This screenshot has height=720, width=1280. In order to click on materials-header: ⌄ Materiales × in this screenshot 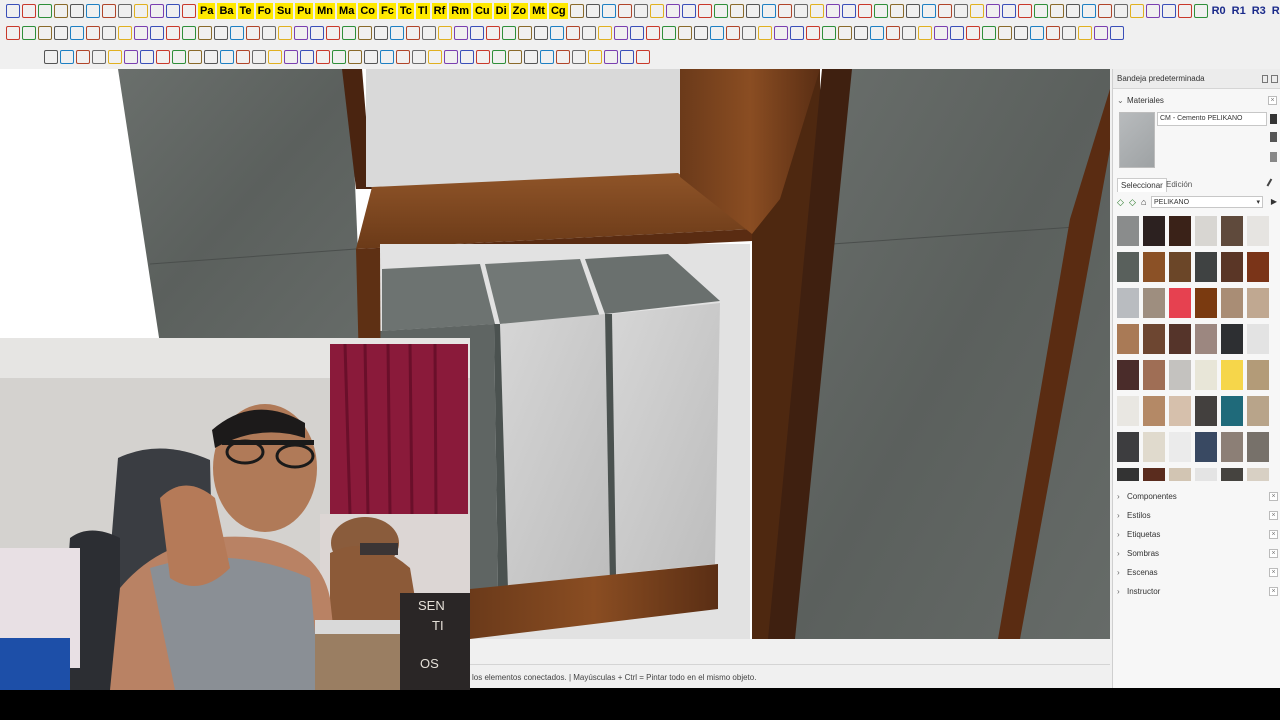, I will do `click(1196, 100)`.